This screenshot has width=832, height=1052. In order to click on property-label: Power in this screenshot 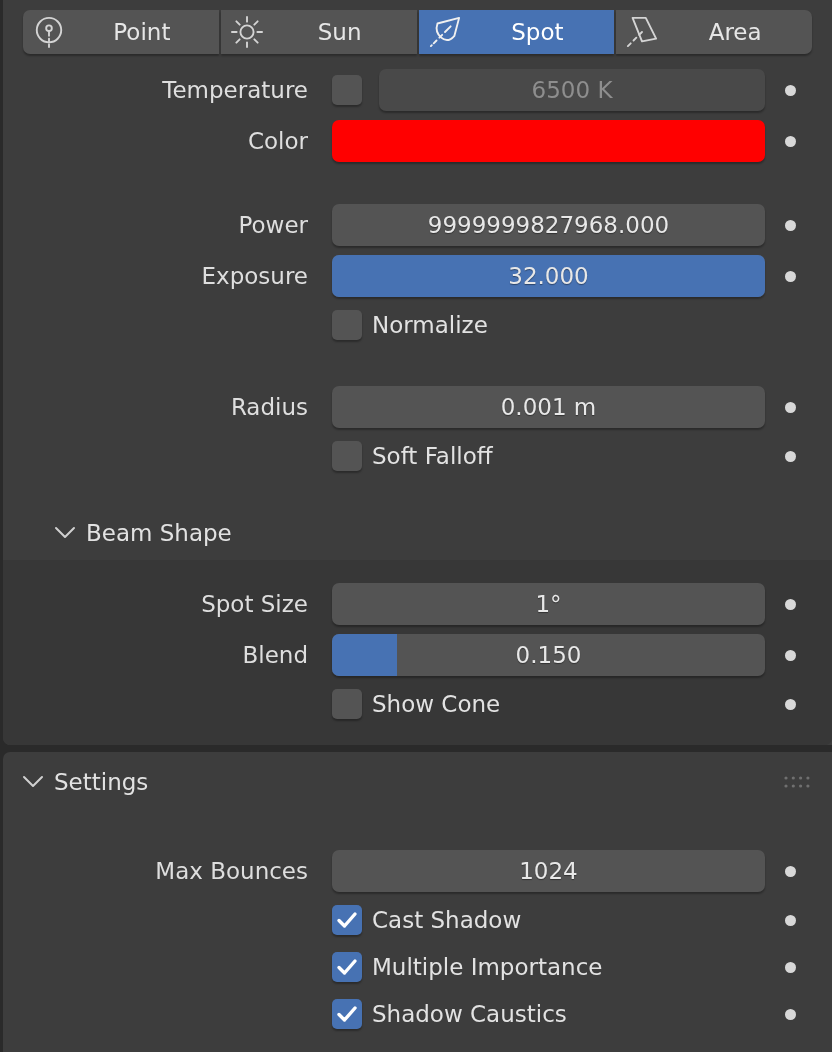, I will do `click(273, 225)`.